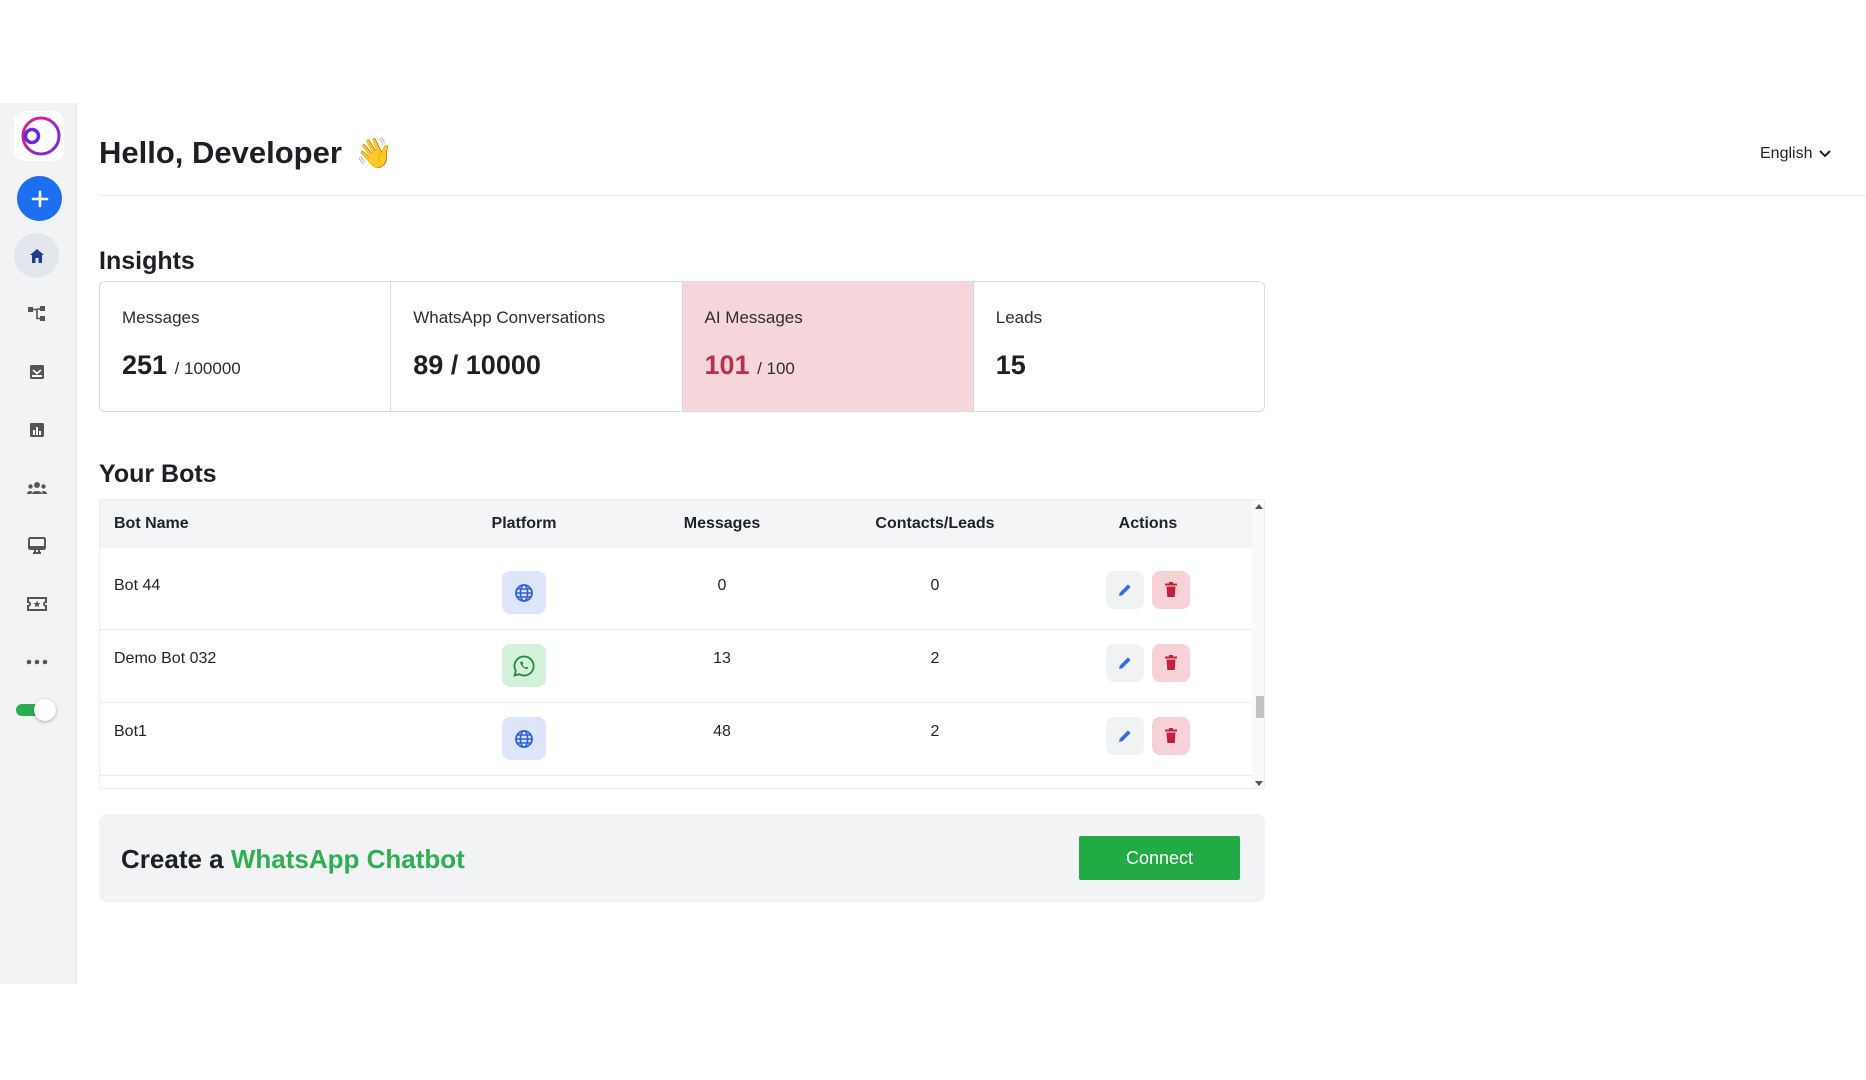  Describe the element at coordinates (265, 722) in the screenshot. I see `bot-name: Bot1` at that location.